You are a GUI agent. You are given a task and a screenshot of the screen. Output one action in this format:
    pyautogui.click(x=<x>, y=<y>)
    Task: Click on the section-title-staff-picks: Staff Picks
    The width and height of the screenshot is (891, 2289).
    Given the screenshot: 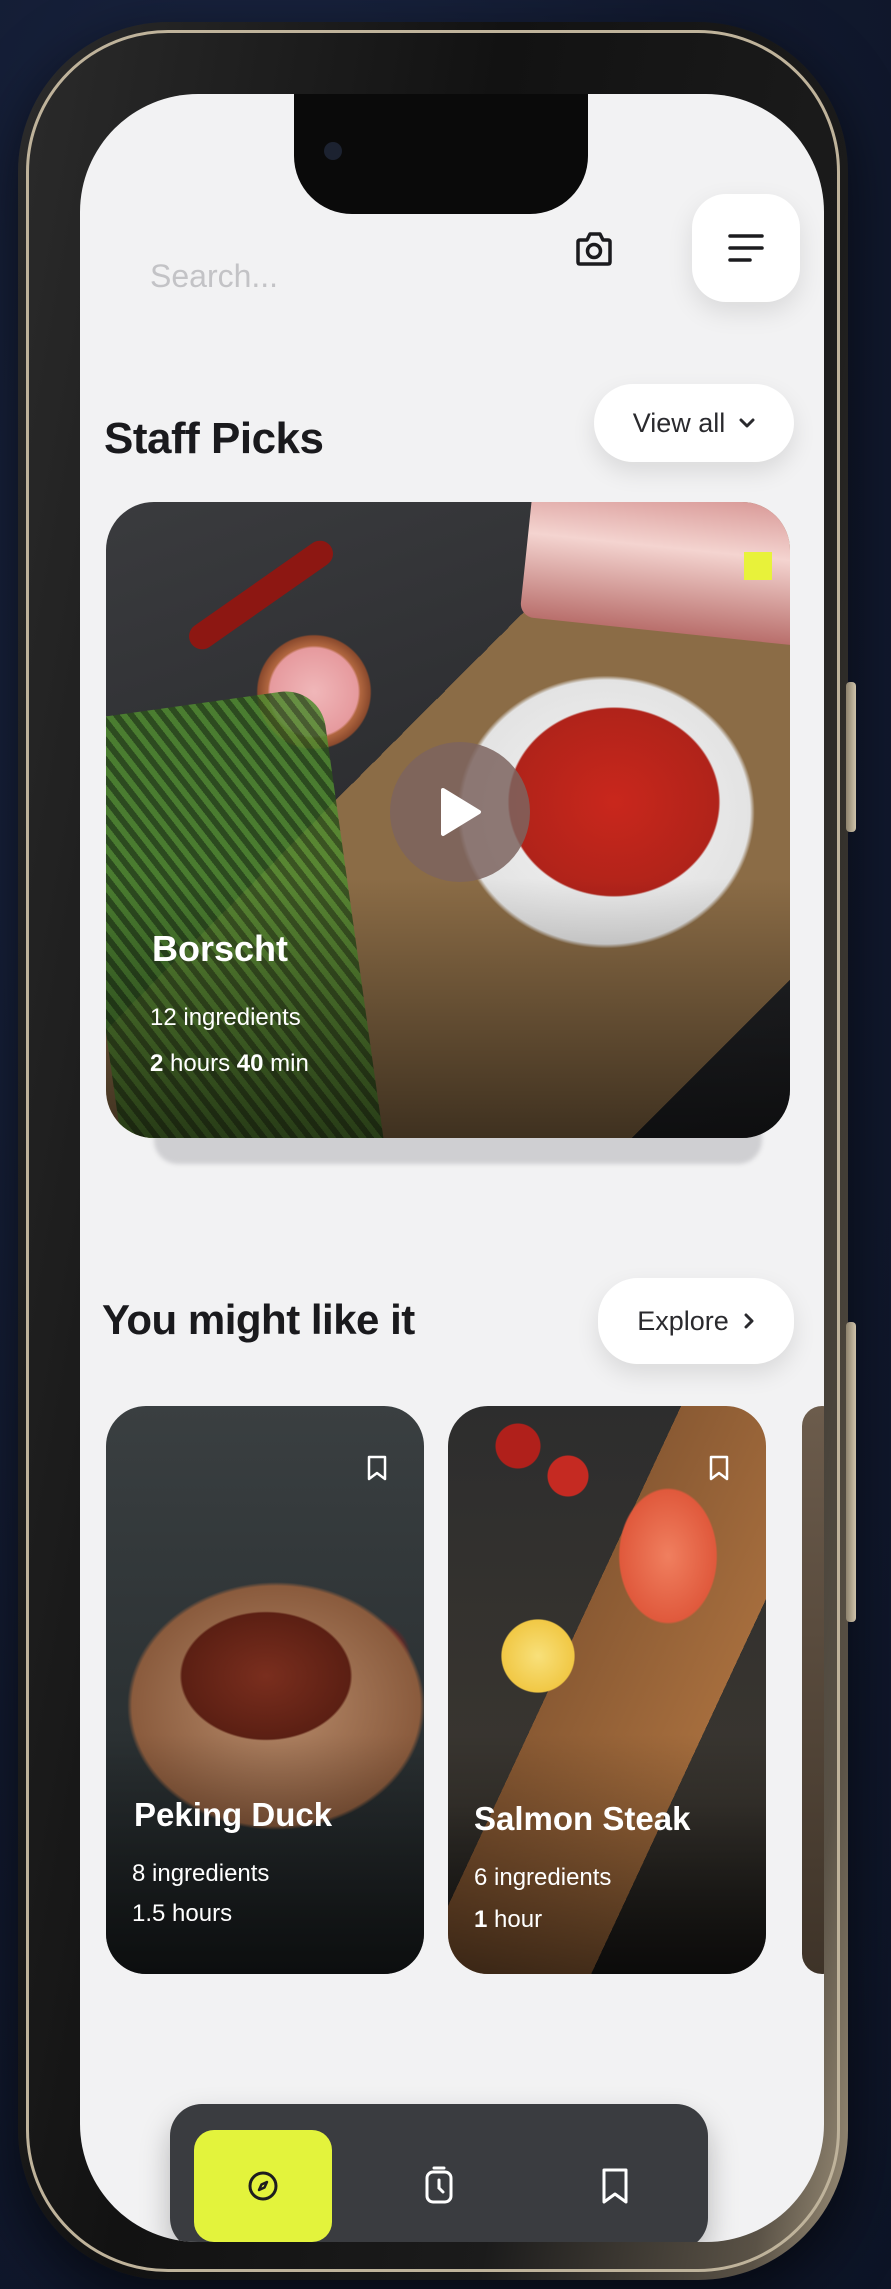 What is the action you would take?
    pyautogui.click(x=214, y=438)
    